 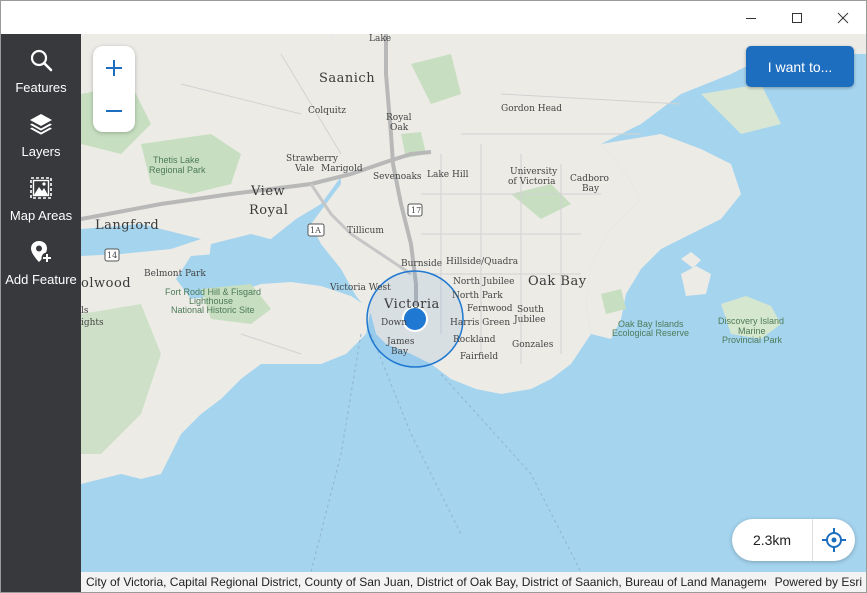 I want to click on zoom-out-button, so click(x=114, y=110).